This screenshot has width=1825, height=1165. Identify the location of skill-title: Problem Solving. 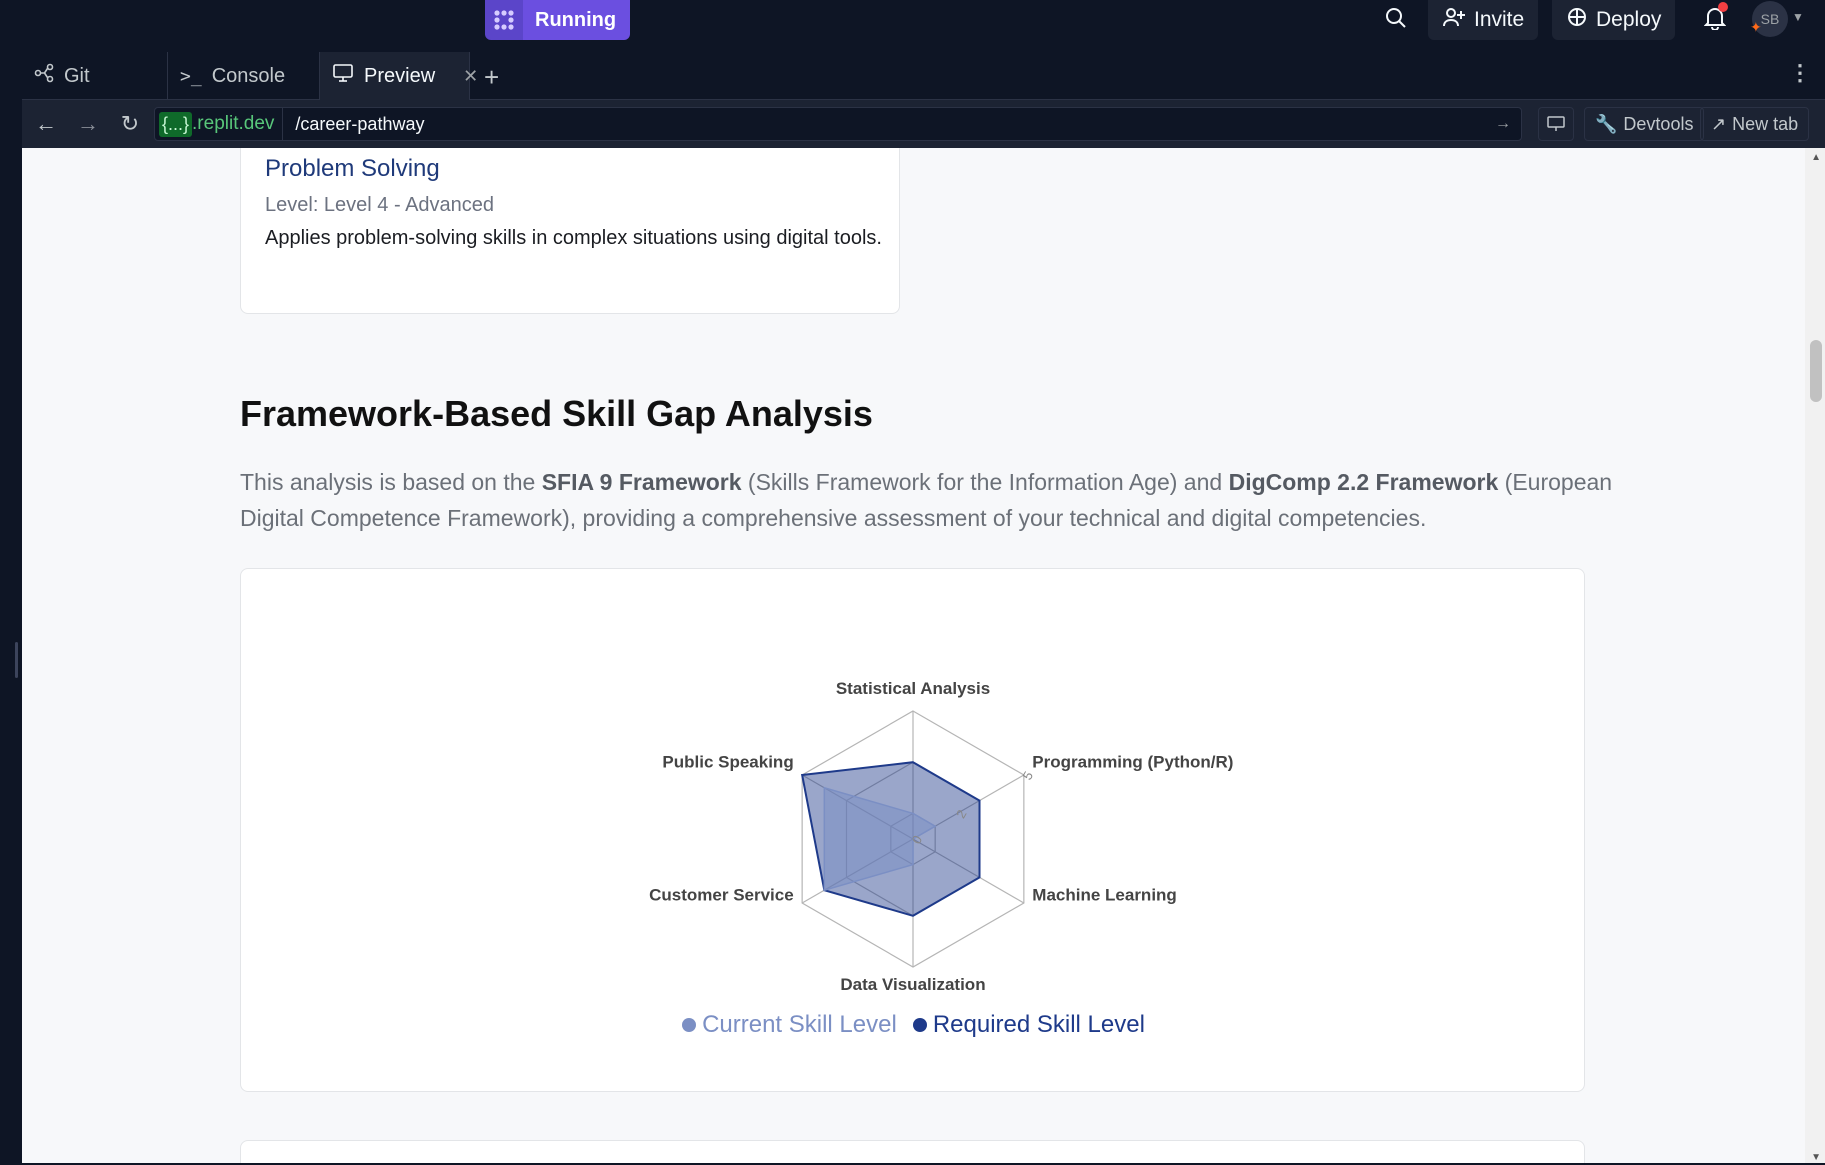
(352, 168).